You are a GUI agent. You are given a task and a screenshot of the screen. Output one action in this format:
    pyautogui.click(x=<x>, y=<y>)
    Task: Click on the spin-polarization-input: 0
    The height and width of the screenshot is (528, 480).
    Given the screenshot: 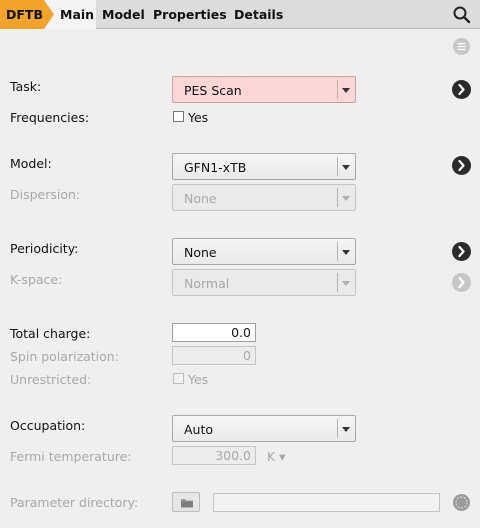 What is the action you would take?
    pyautogui.click(x=214, y=355)
    